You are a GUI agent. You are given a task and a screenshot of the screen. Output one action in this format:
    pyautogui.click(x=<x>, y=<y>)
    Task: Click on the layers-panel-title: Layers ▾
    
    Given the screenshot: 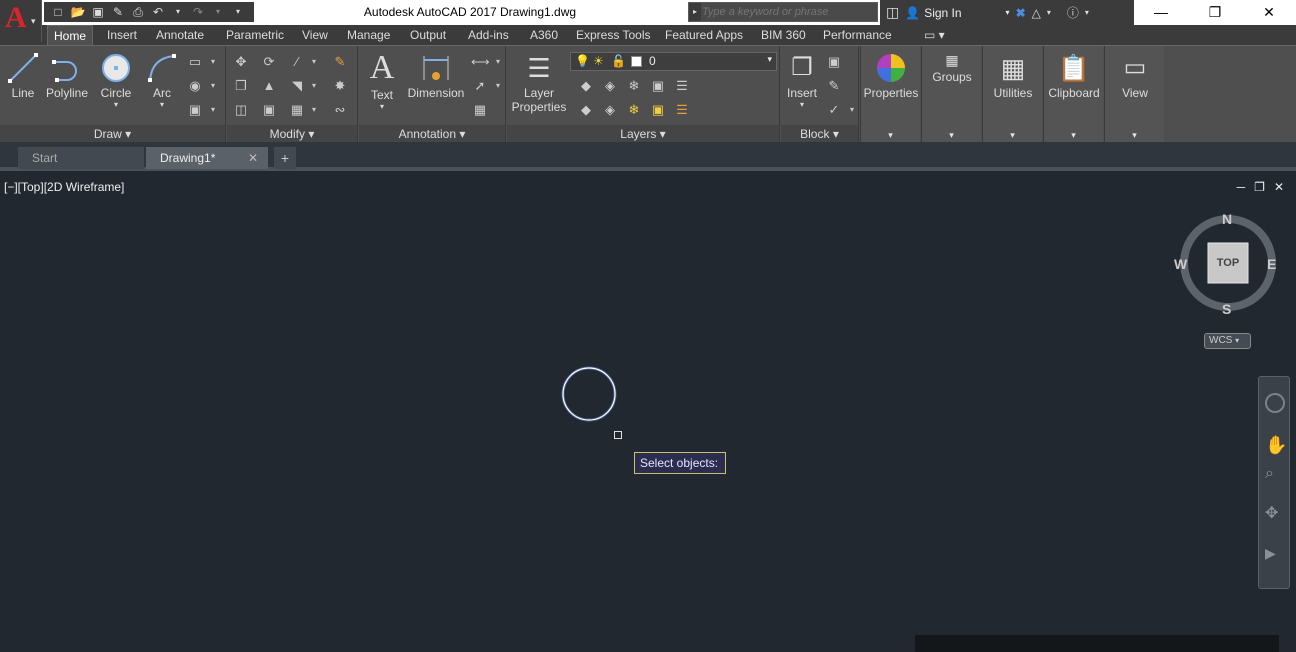 What is the action you would take?
    pyautogui.click(x=643, y=134)
    